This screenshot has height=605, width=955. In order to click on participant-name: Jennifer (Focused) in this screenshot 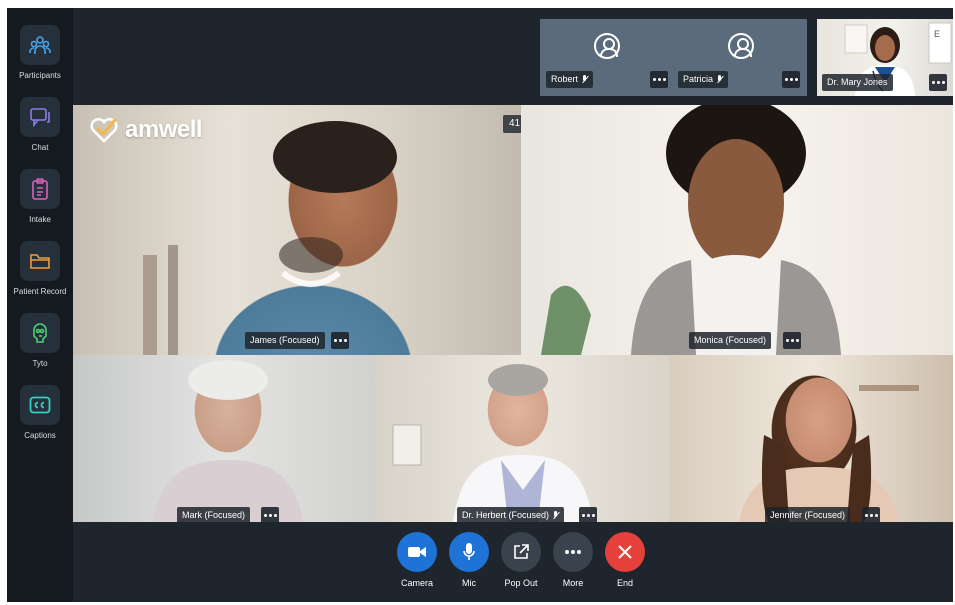, I will do `click(808, 515)`.